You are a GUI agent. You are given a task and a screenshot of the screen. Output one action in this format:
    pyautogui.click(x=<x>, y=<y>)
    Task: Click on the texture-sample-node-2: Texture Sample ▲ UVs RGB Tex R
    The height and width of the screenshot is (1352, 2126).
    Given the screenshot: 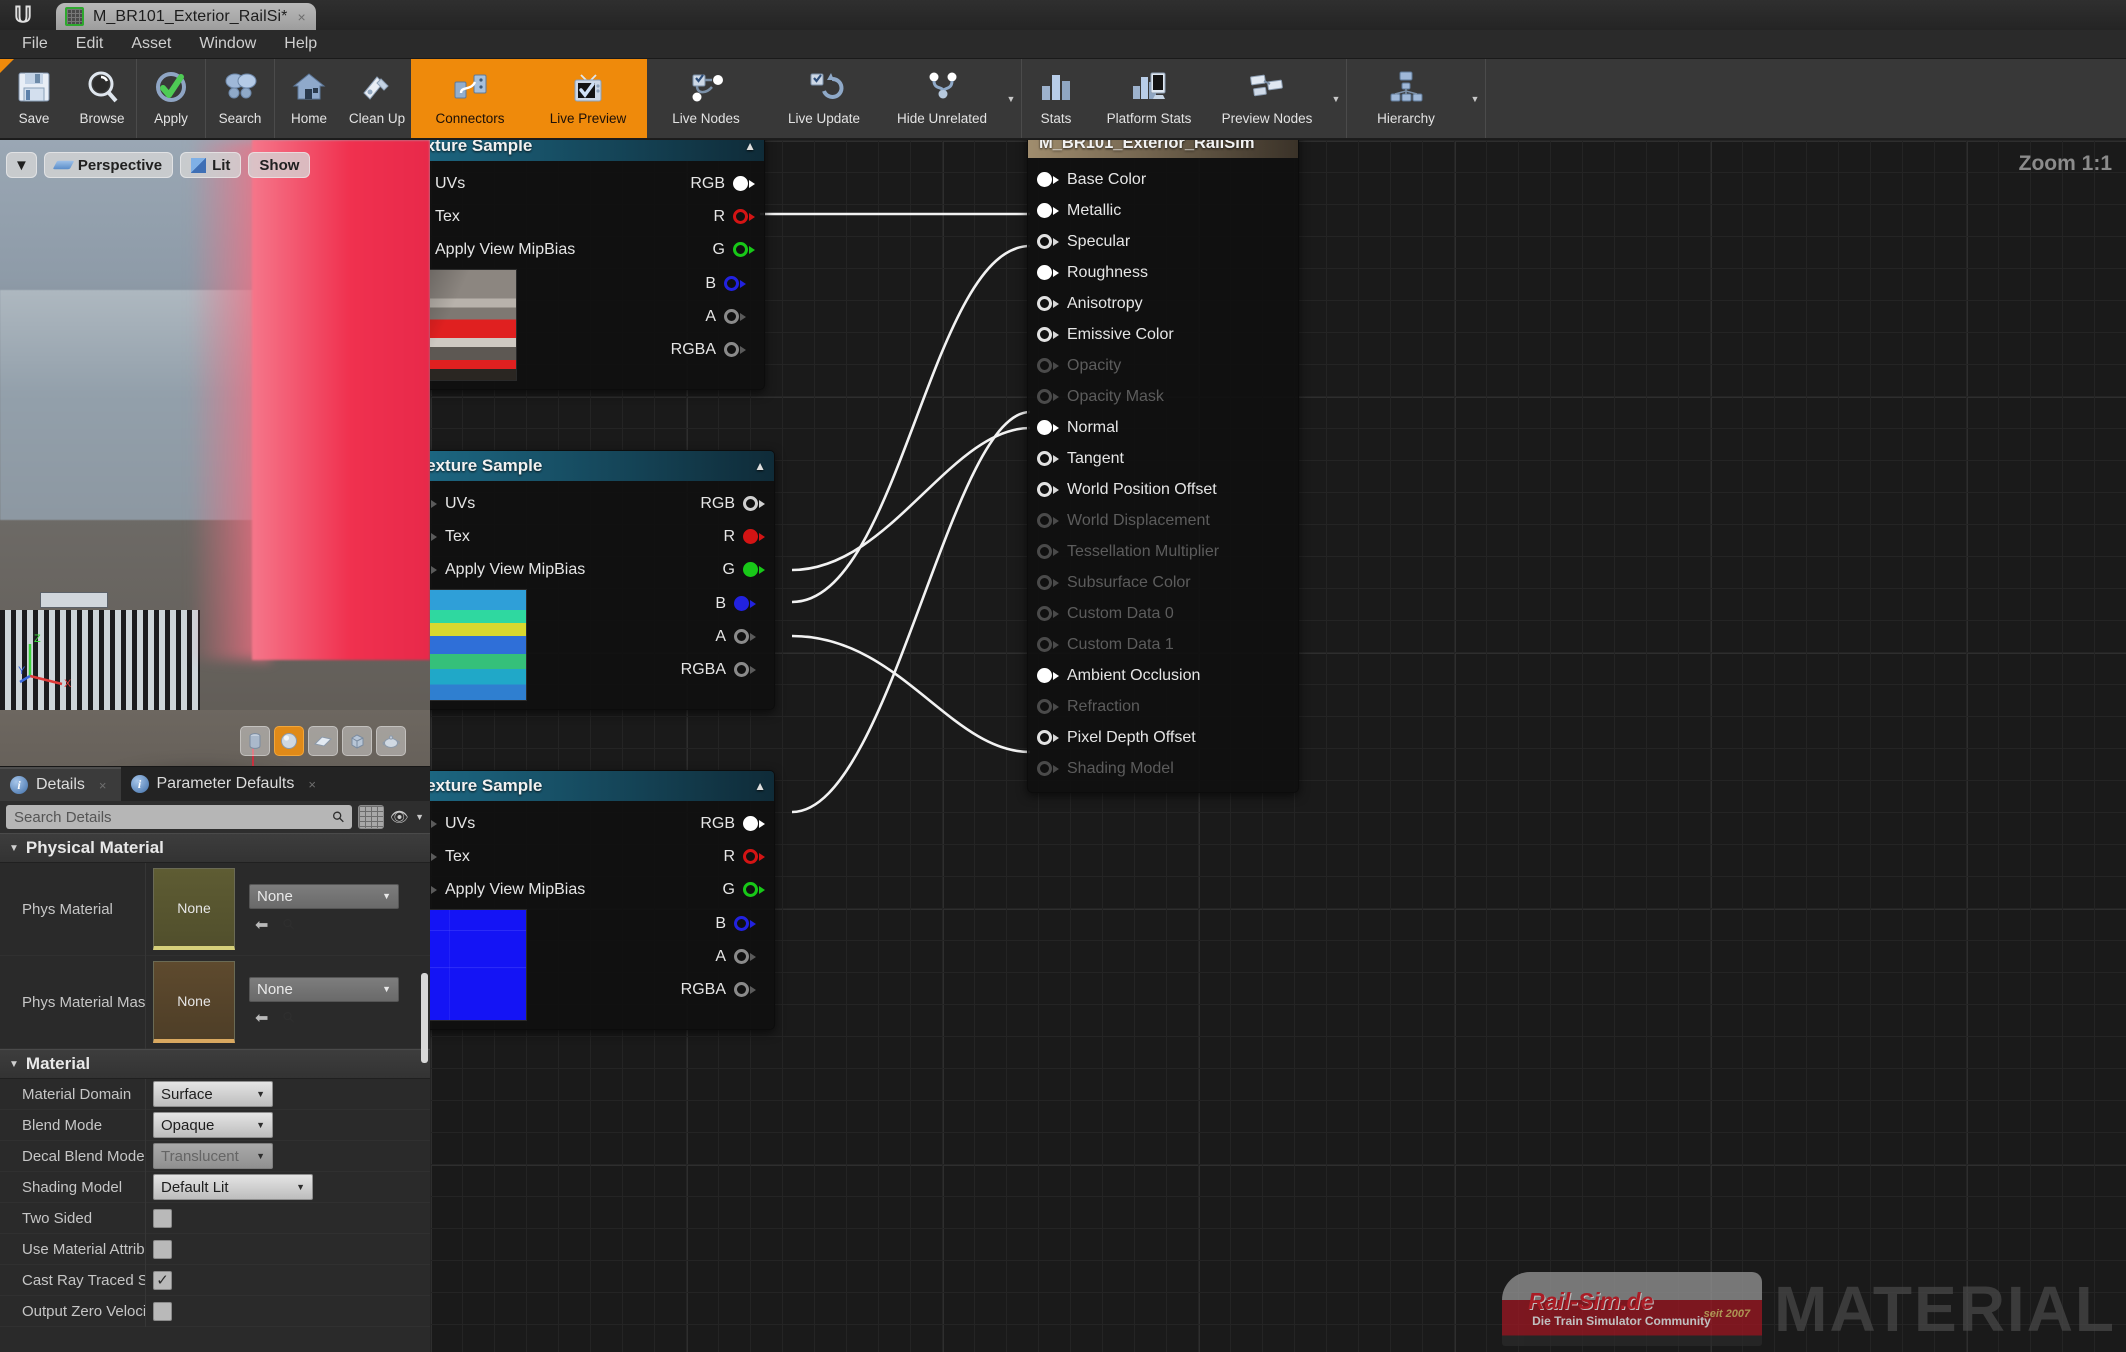 What is the action you would take?
    pyautogui.click(x=602, y=580)
    